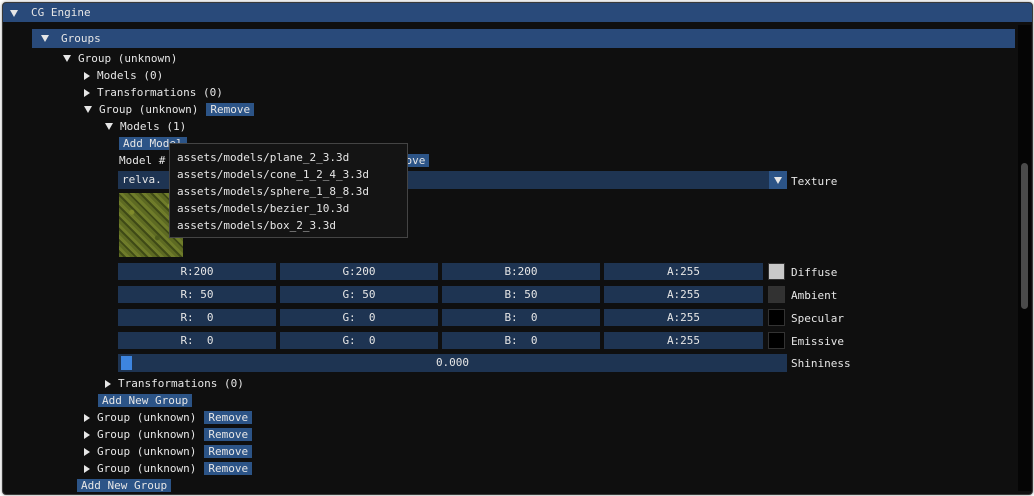 This screenshot has height=496, width=1034. I want to click on model-option: assets/models/box_2_3.3d, so click(256, 225).